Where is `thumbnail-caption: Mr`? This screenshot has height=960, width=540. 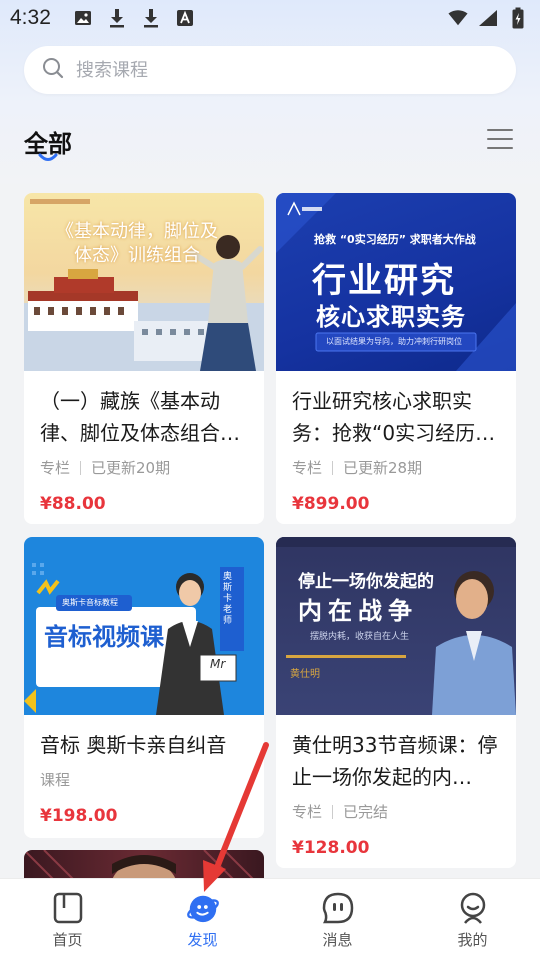
thumbnail-caption: Mr is located at coordinates (218, 664).